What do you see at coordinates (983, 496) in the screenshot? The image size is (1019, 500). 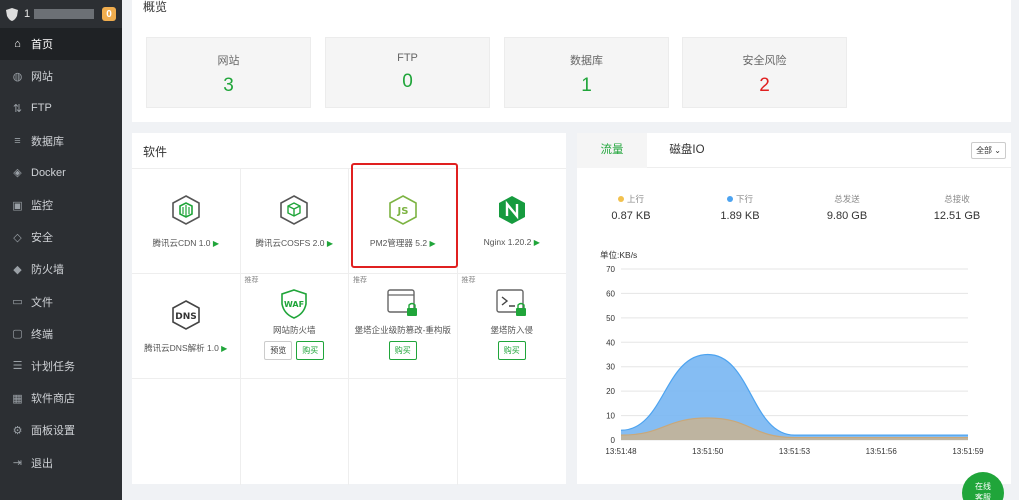 I see `chat-line: 客服` at bounding box center [983, 496].